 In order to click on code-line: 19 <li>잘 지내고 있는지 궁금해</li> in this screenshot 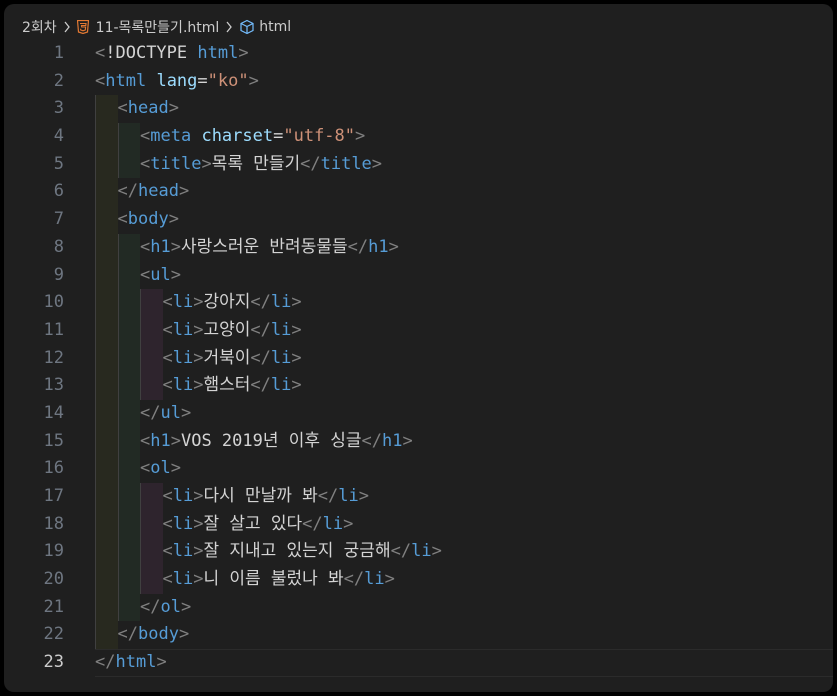, I will do `click(418, 552)`.